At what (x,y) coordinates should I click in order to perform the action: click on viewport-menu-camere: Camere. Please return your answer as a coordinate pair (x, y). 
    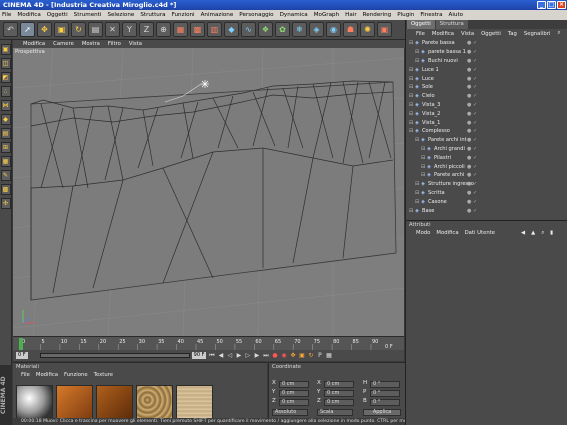
    Looking at the image, I should click on (63, 44).